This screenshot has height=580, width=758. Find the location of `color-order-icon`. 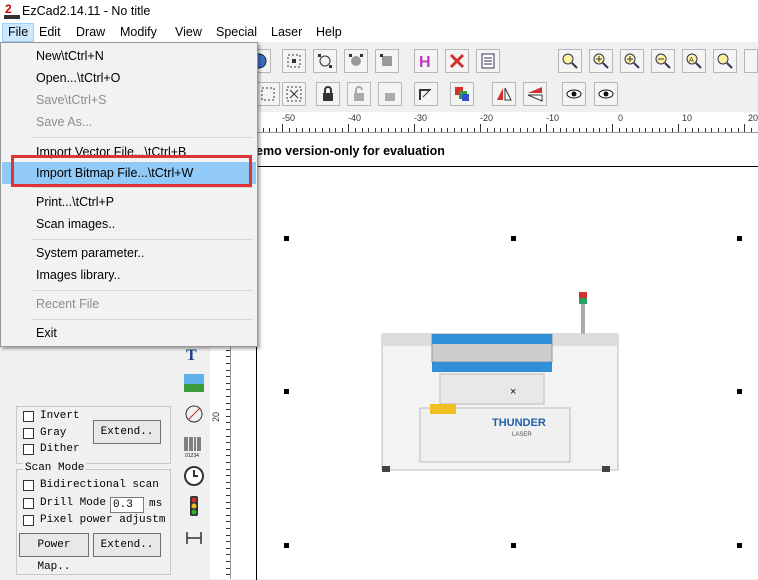

color-order-icon is located at coordinates (462, 94).